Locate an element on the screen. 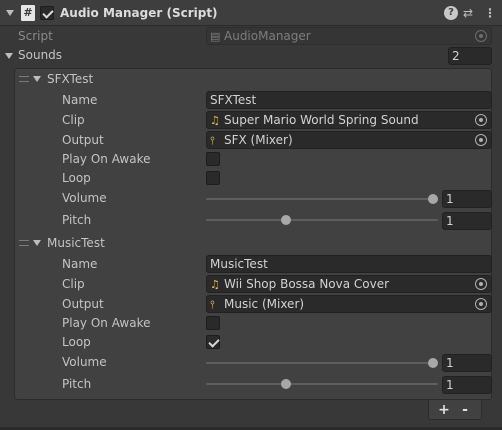 This screenshot has width=502, height=430. clip-field: ♫ Wii Shop Bossa Nova Cover is located at coordinates (349, 284).